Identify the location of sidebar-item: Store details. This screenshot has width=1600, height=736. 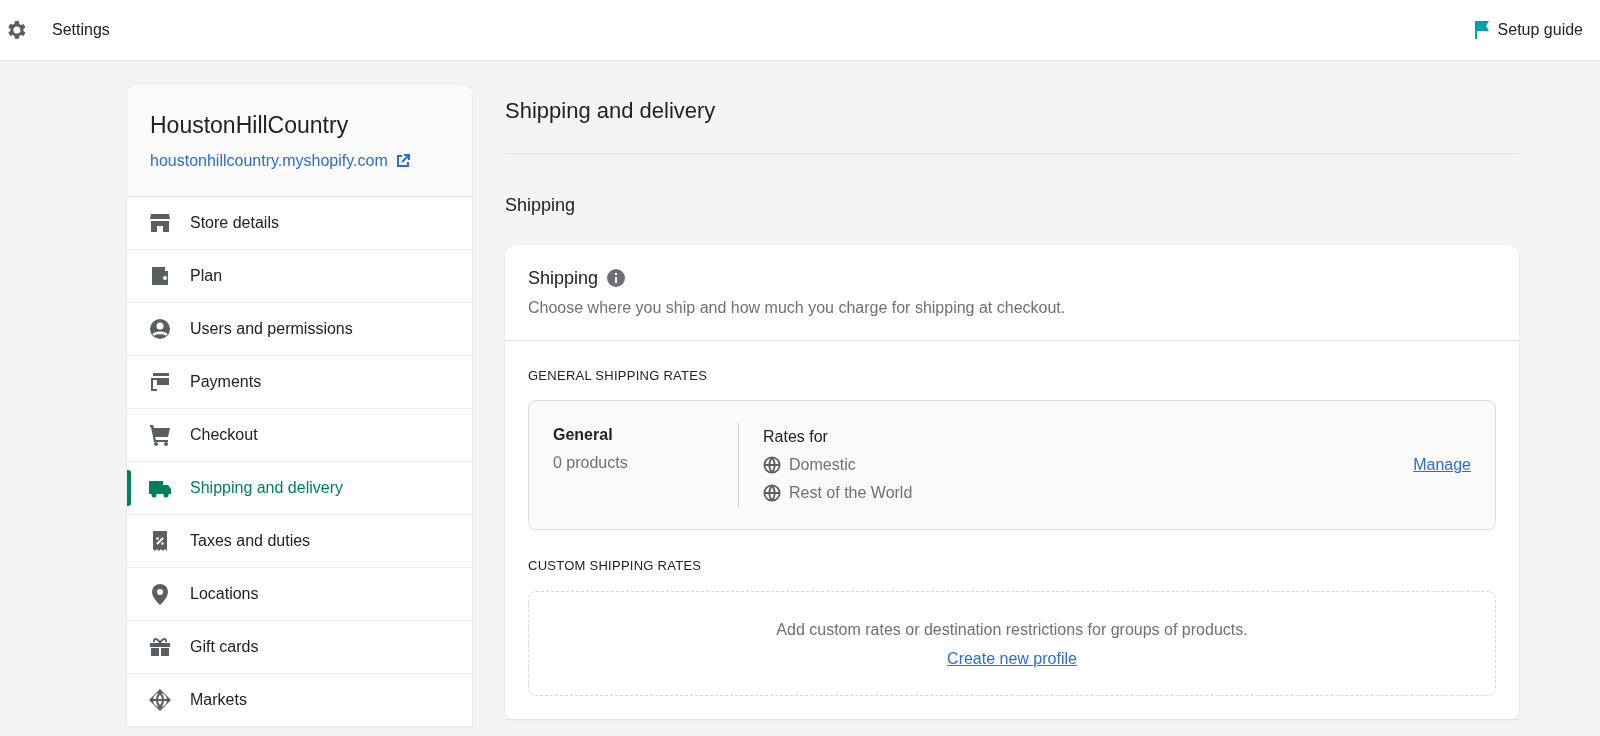
(299, 223).